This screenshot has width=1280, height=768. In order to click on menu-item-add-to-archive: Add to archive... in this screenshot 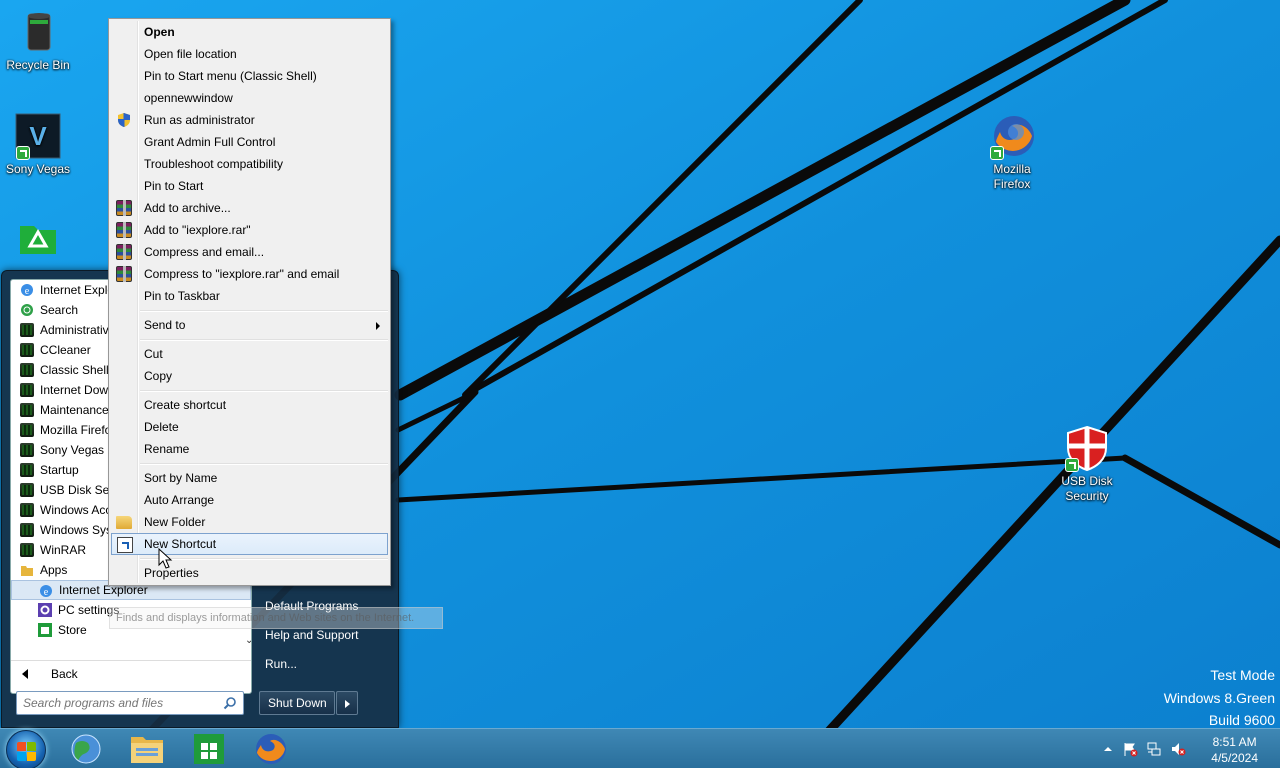, I will do `click(249, 208)`.